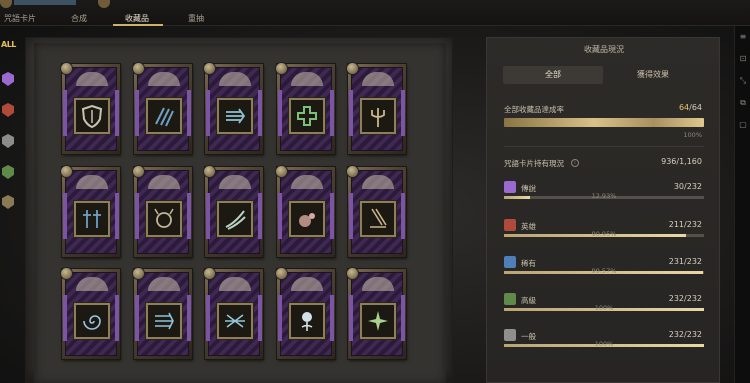 The image size is (750, 383). What do you see at coordinates (685, 224) in the screenshot?
I see `rarity-value: 211/232` at bounding box center [685, 224].